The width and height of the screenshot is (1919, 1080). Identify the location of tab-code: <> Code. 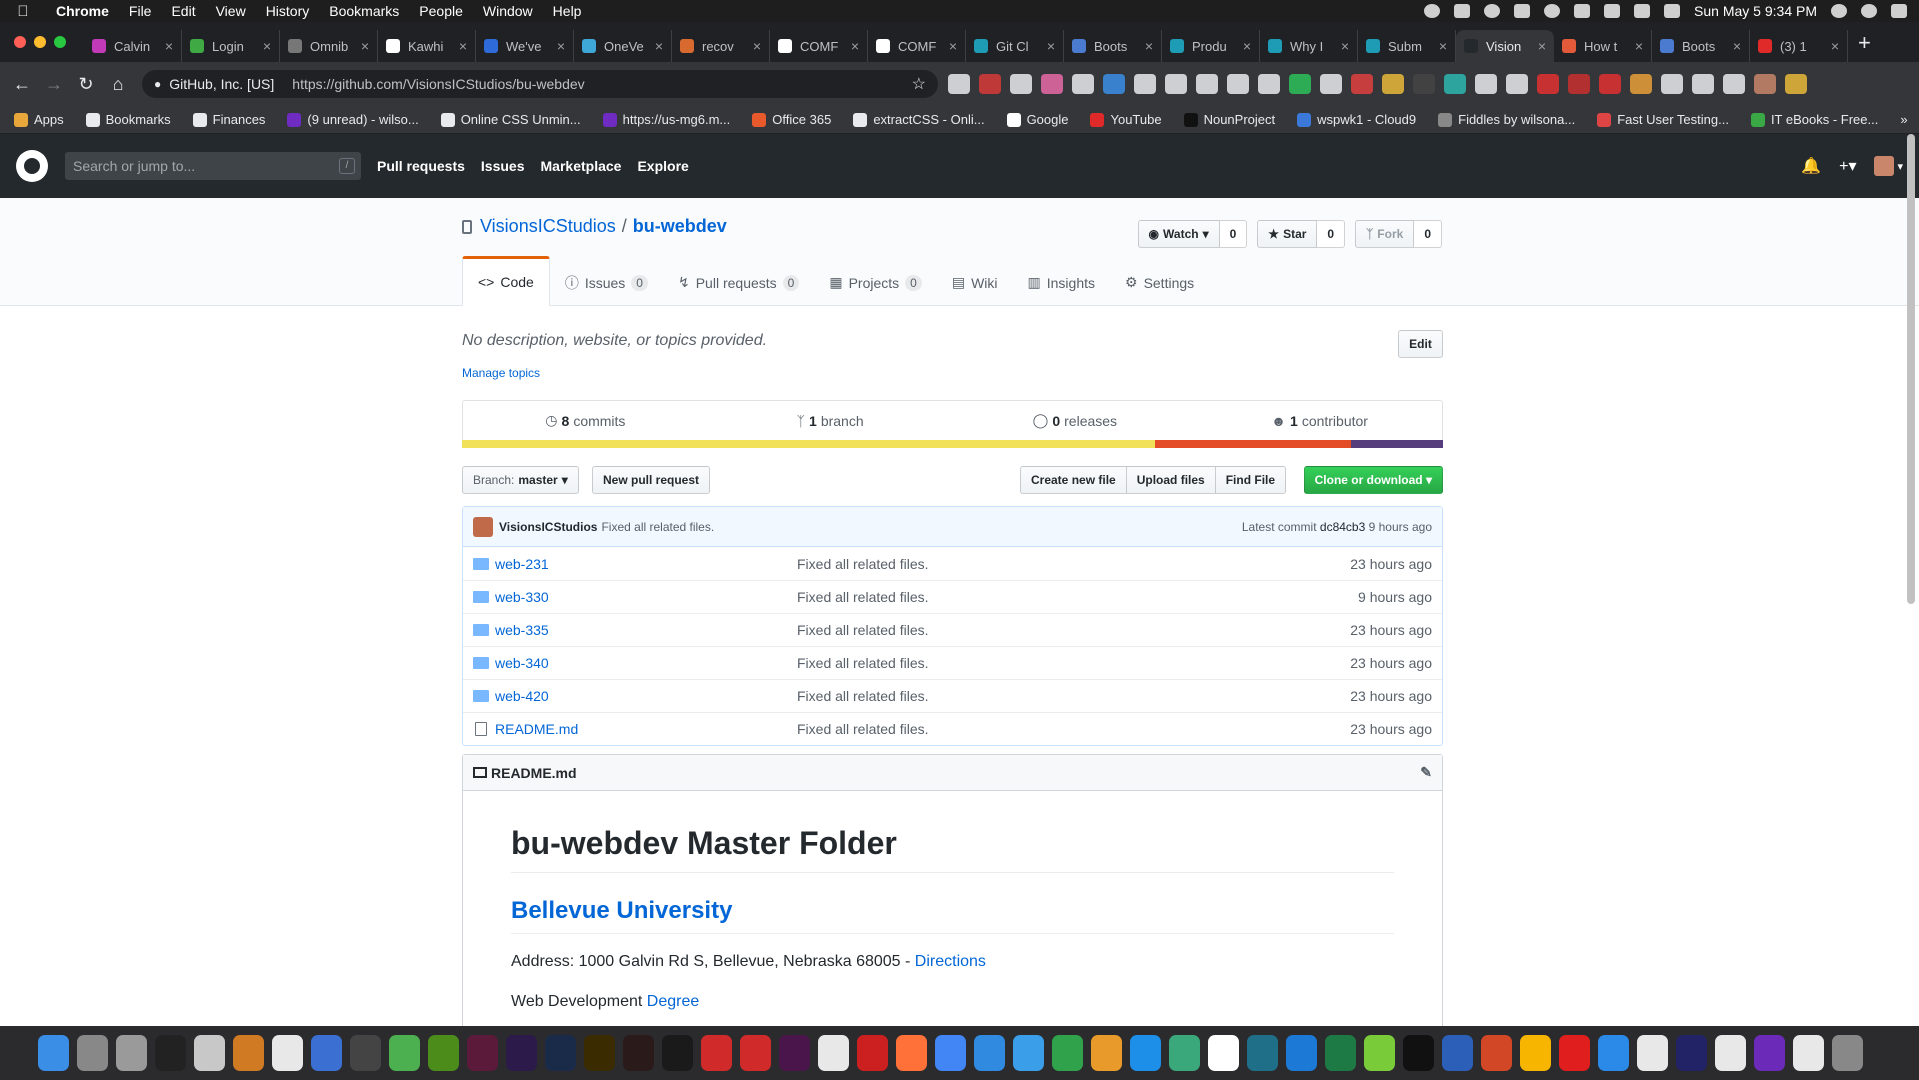
(506, 281).